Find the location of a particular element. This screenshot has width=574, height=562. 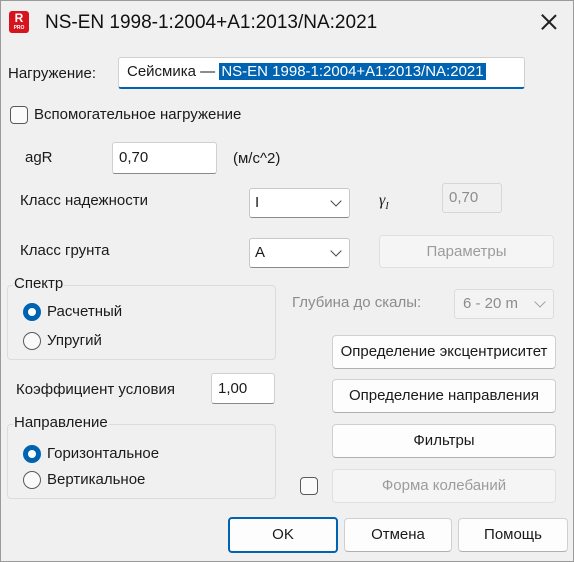

filters-button: Фильтры is located at coordinates (444, 441).